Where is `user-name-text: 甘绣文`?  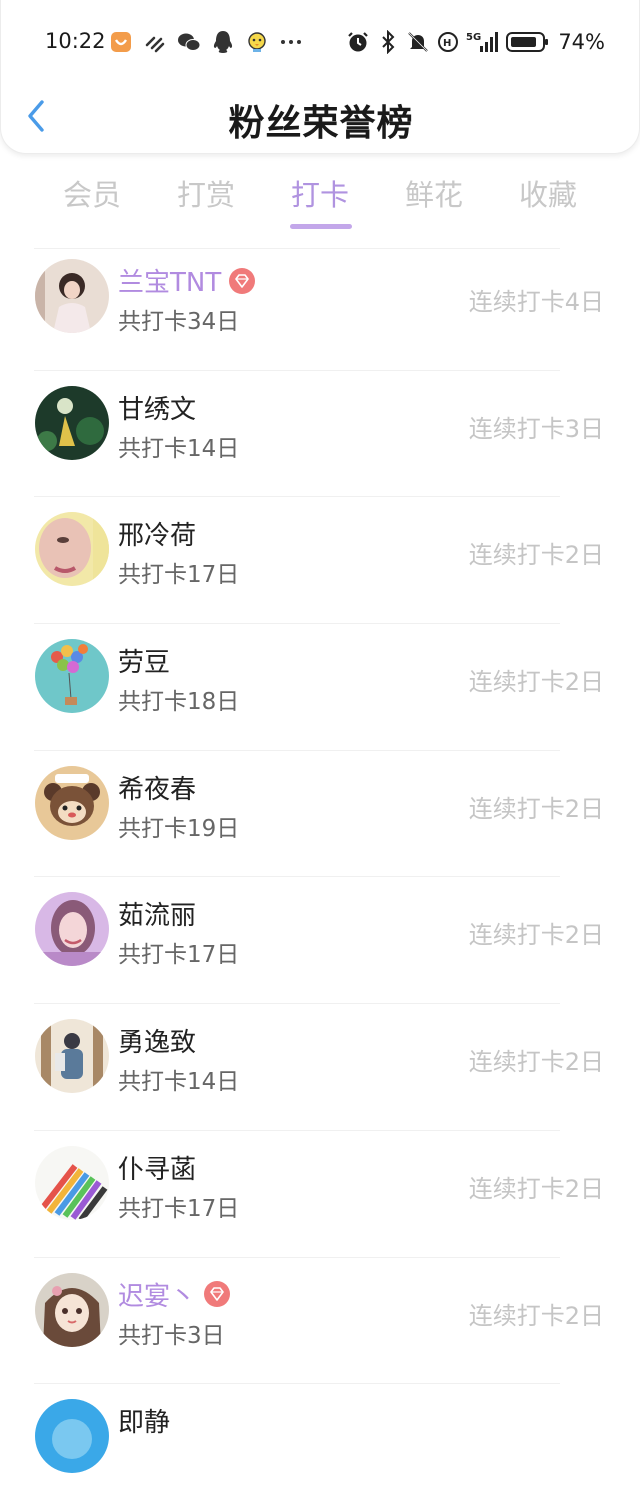
user-name-text: 甘绣文 is located at coordinates (157, 409).